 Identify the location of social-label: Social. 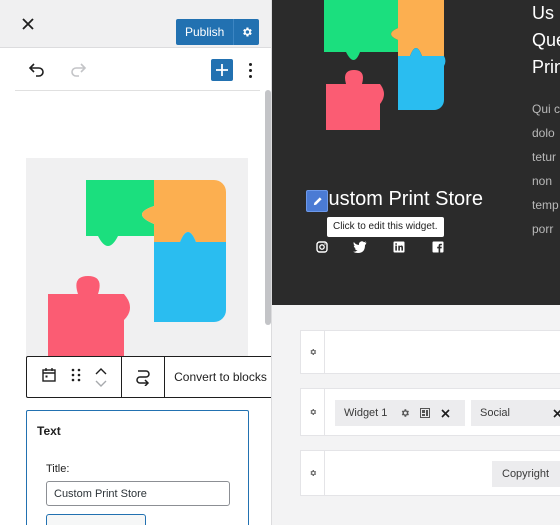
(495, 413).